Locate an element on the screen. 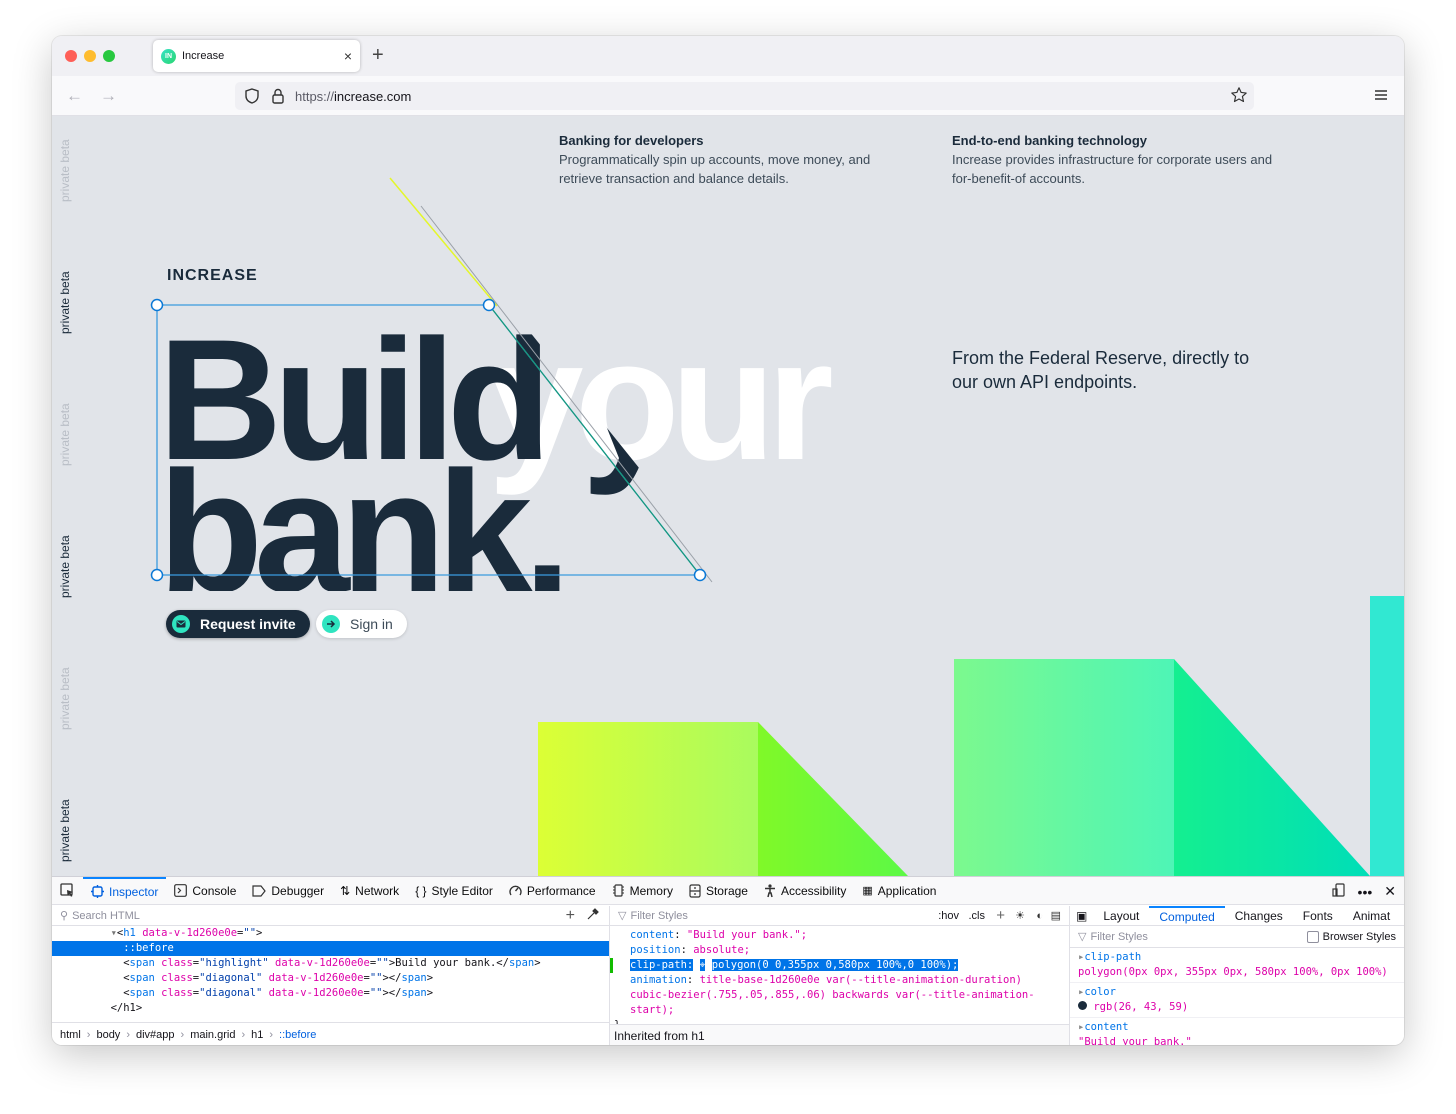  tab-accessibility: Accessibility is located at coordinates (805, 891).